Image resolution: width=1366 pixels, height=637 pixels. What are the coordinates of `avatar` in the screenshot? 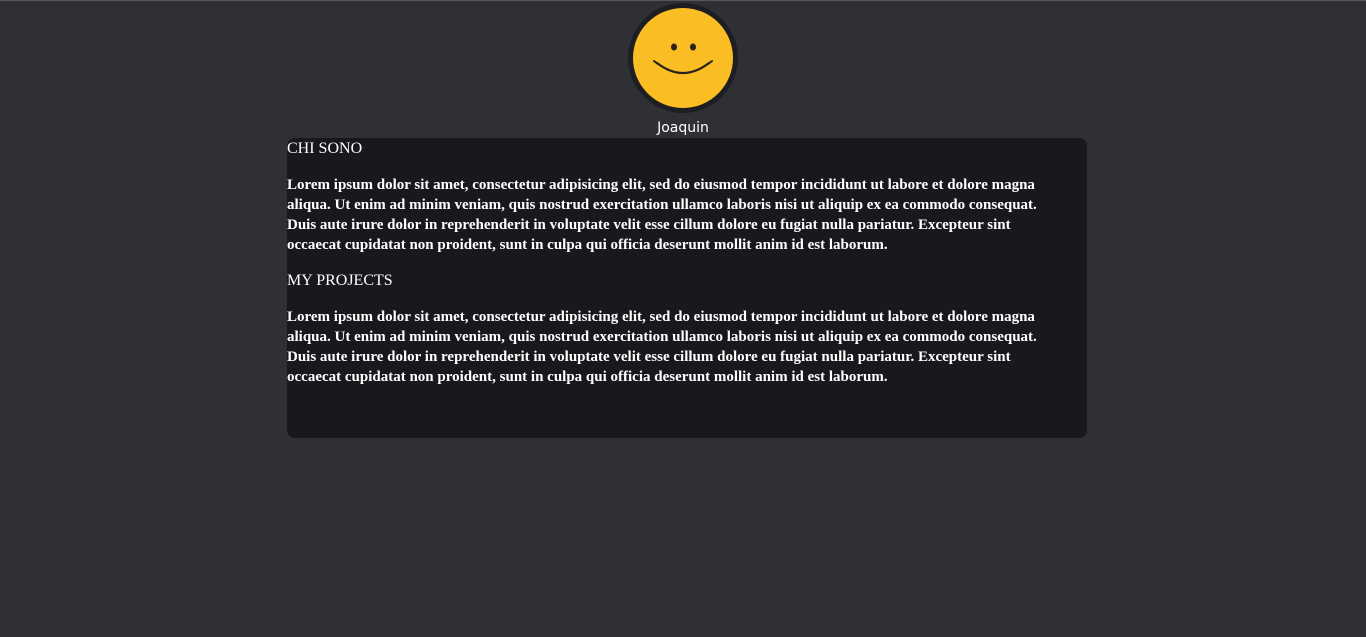 It's located at (683, 58).